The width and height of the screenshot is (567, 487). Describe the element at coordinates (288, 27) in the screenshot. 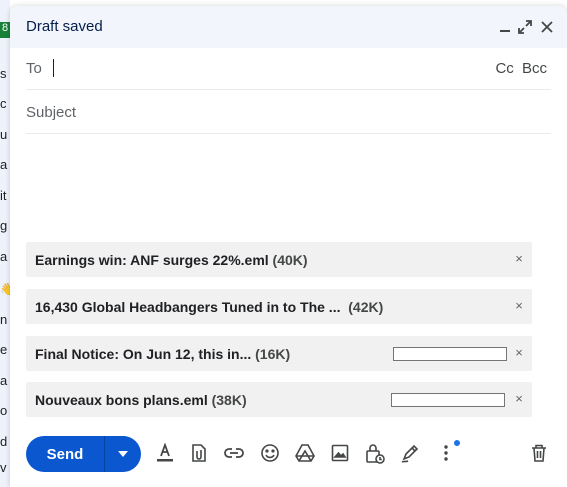

I see `compose-titlebar: Draft saved` at that location.